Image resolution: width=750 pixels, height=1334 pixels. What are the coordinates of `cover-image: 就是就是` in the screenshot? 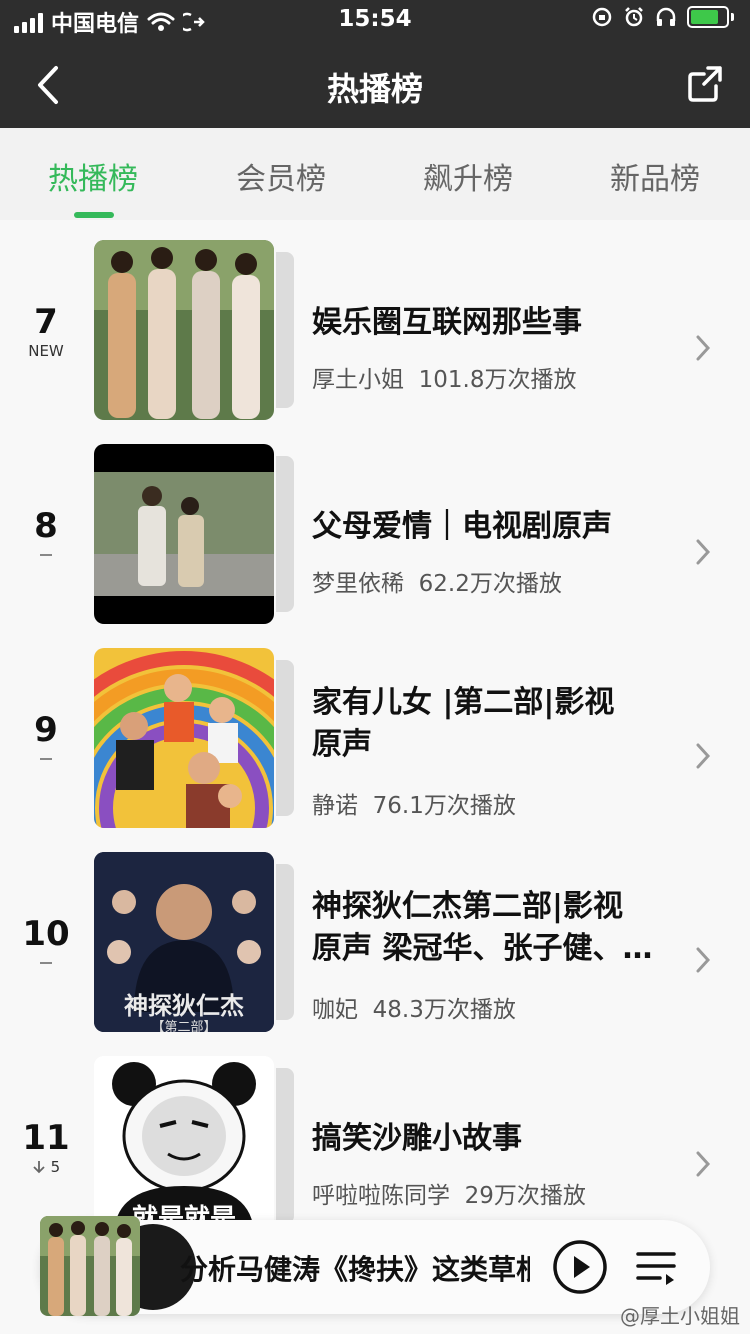 It's located at (184, 1146).